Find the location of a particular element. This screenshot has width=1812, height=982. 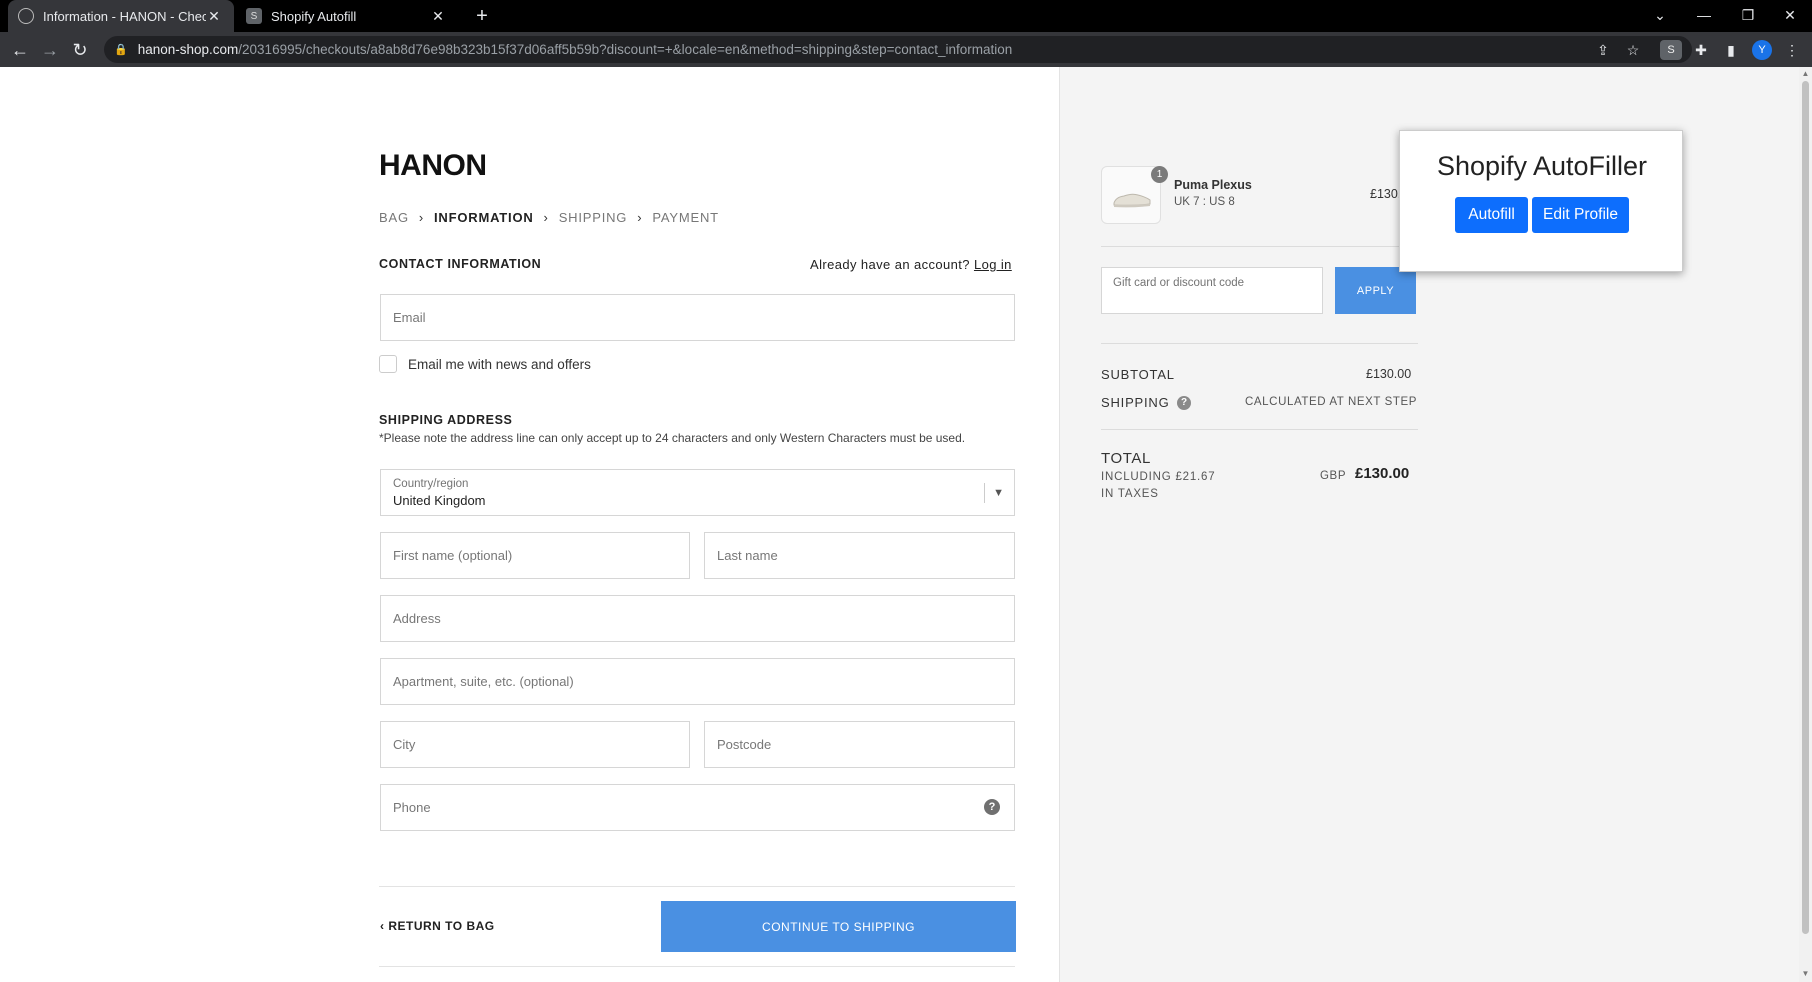

restore-icon: ❐ is located at coordinates (1748, 16).